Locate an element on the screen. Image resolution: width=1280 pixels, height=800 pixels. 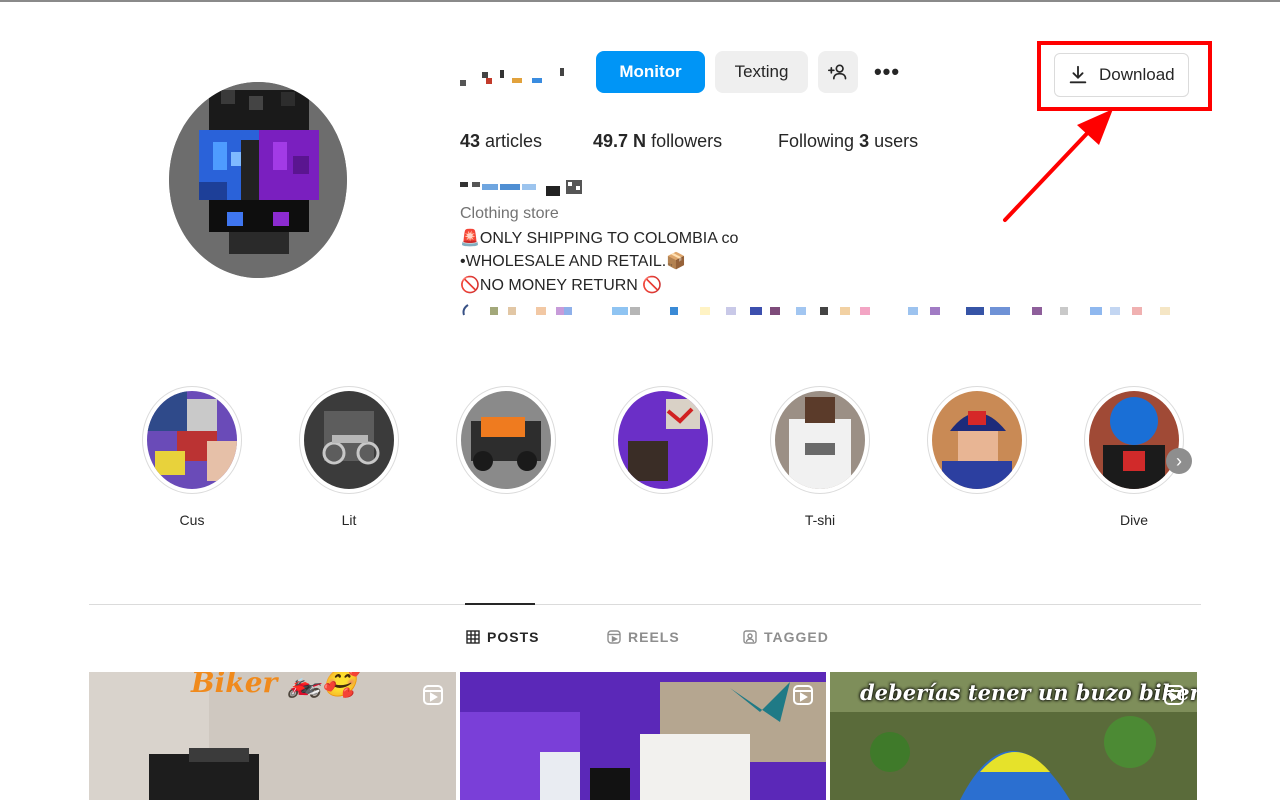
bio-line-no-return: 🚫NO MONEY RETURN 🚫 is located at coordinates (561, 285).